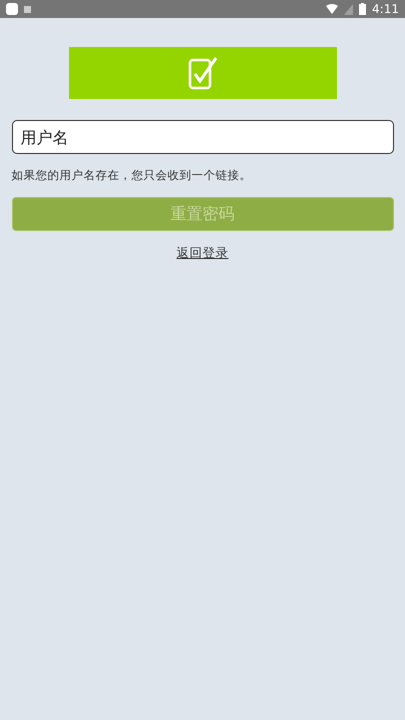 This screenshot has height=720, width=405. Describe the element at coordinates (349, 9) in the screenshot. I see `signal-icon` at that location.